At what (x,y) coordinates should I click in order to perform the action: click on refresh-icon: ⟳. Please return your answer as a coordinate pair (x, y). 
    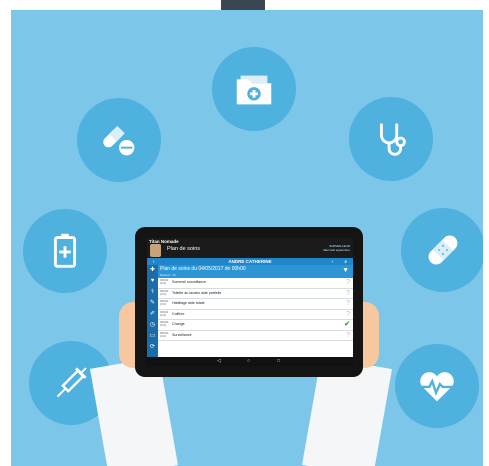
    Looking at the image, I should click on (152, 347).